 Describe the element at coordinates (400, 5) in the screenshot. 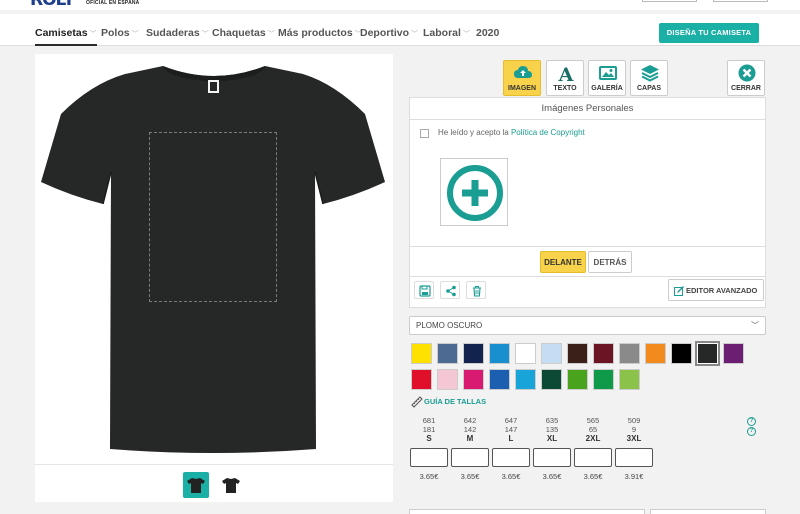

I see `top-header: ROLY OFICIAL EN ESPAÑA` at that location.